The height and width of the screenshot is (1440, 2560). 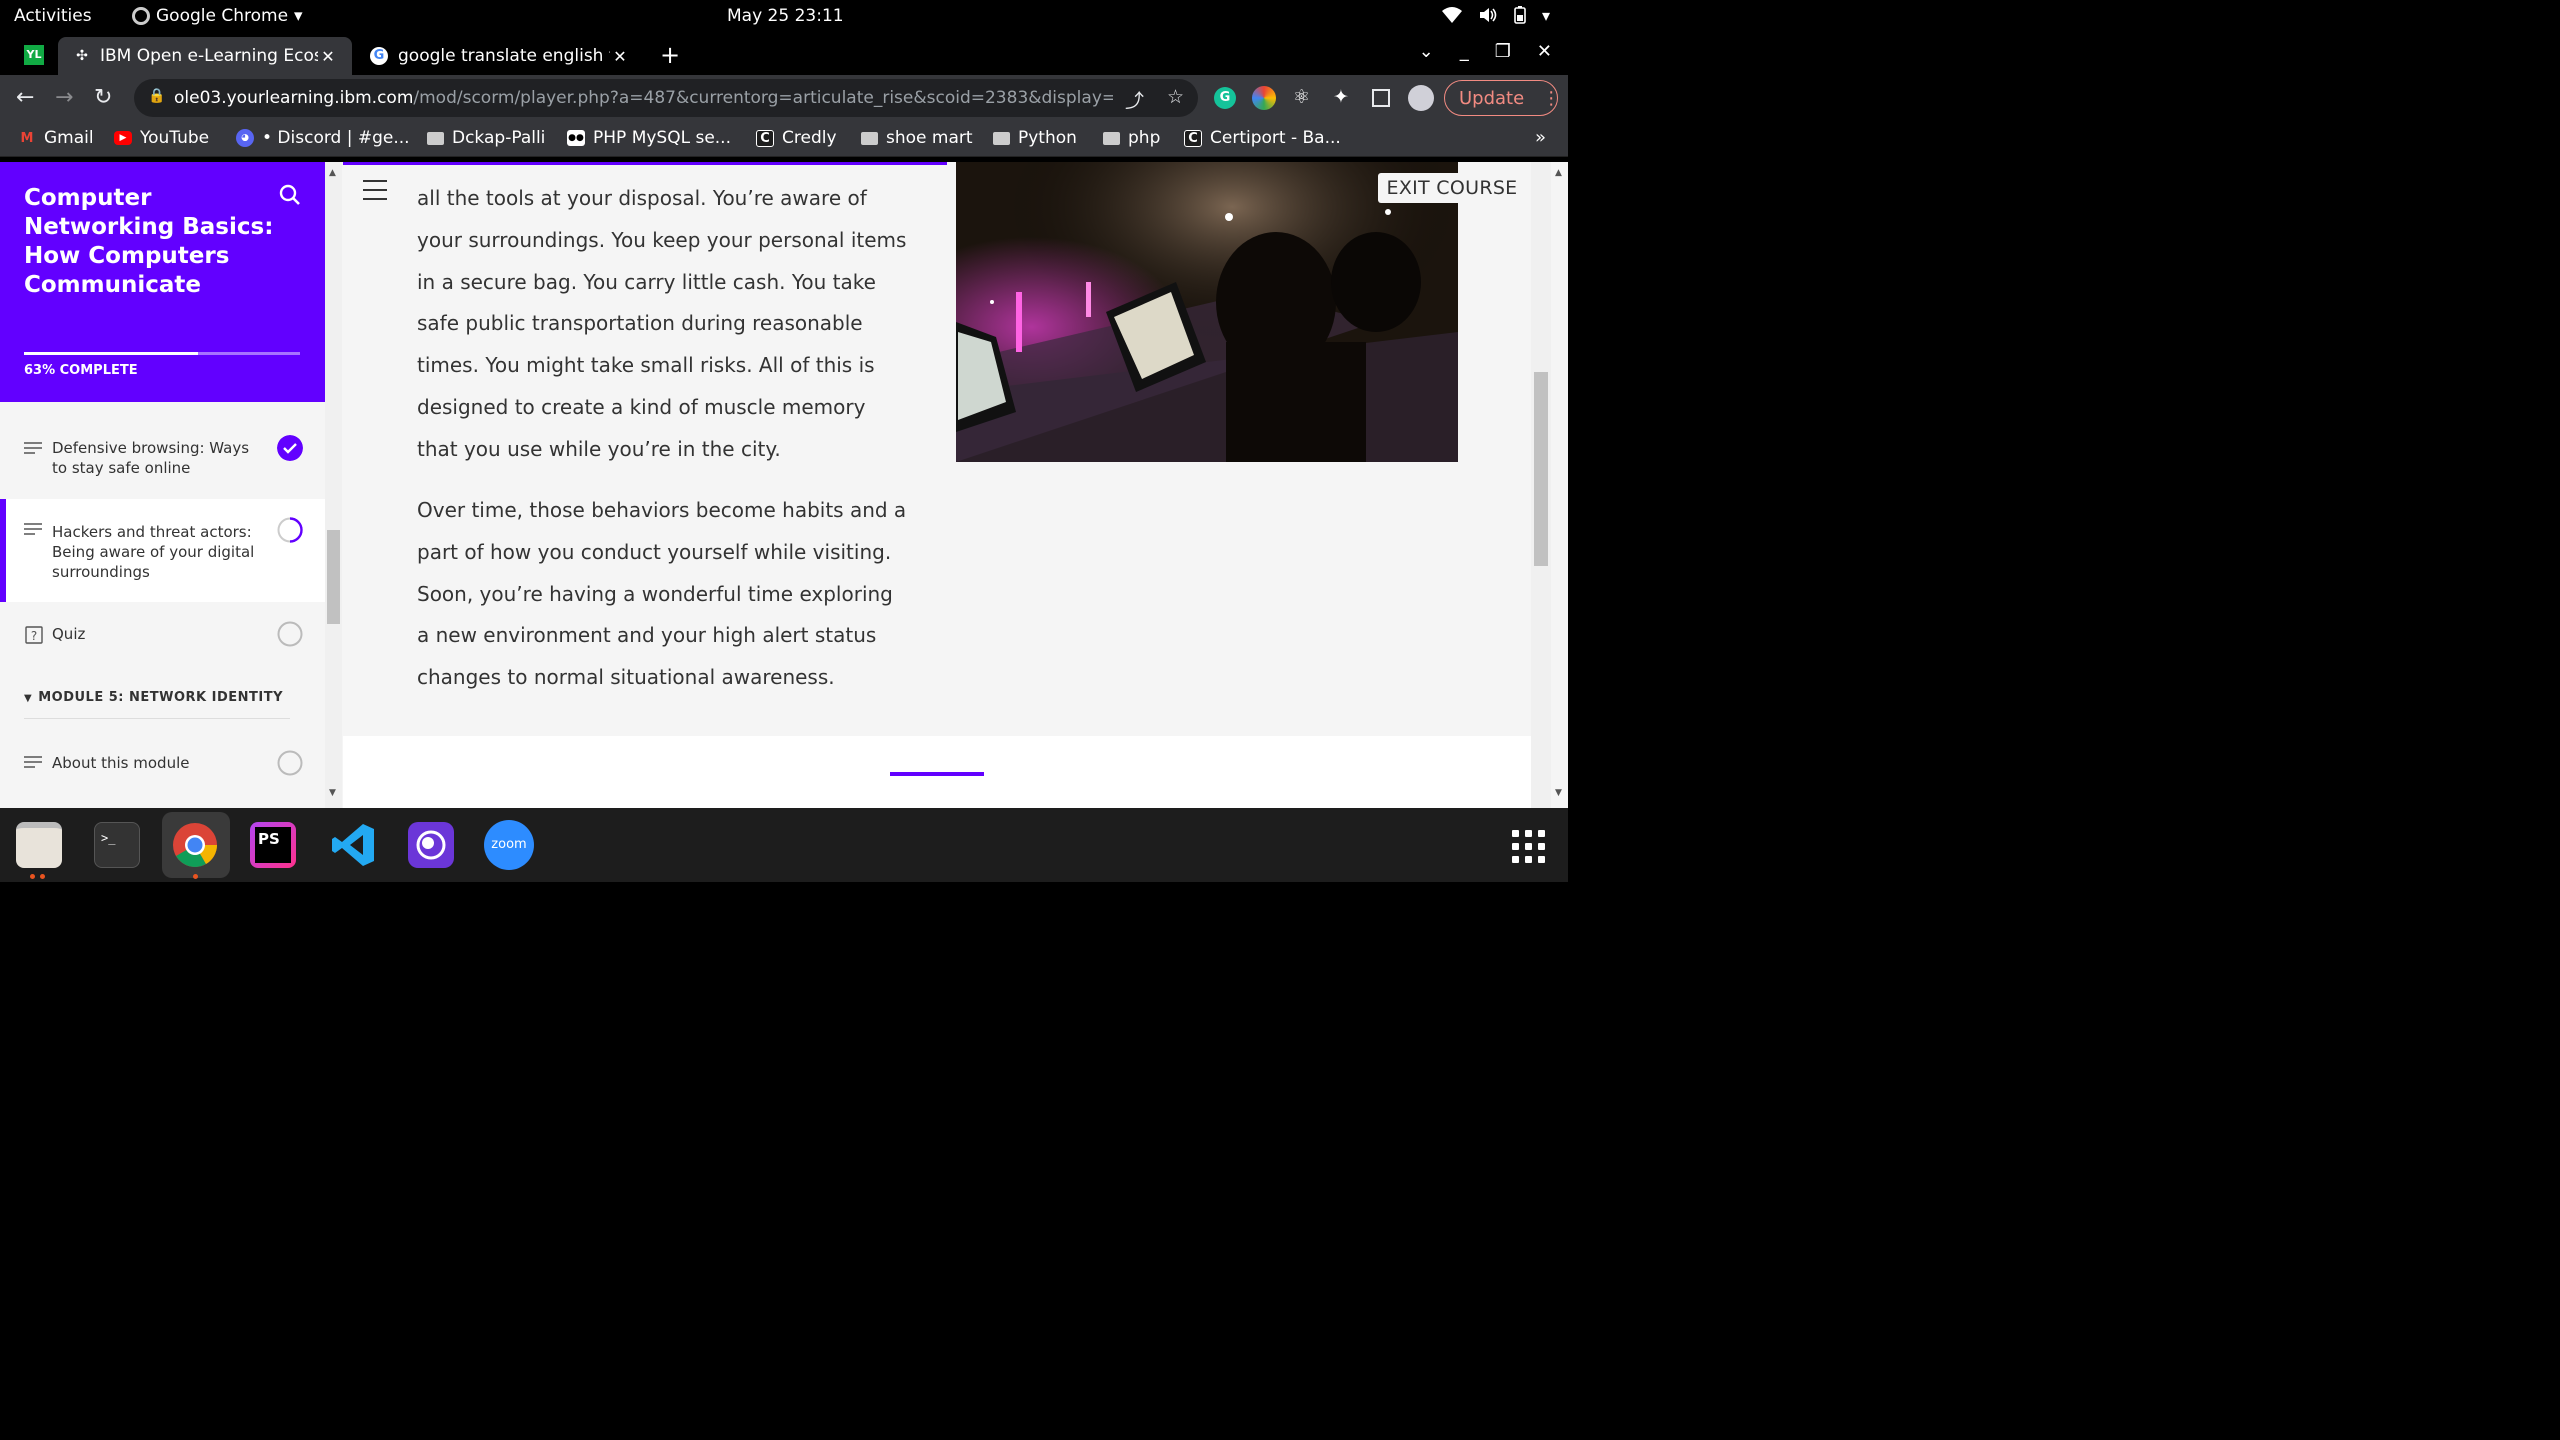 I want to click on react-devtools-icon: ⚛, so click(x=1301, y=97).